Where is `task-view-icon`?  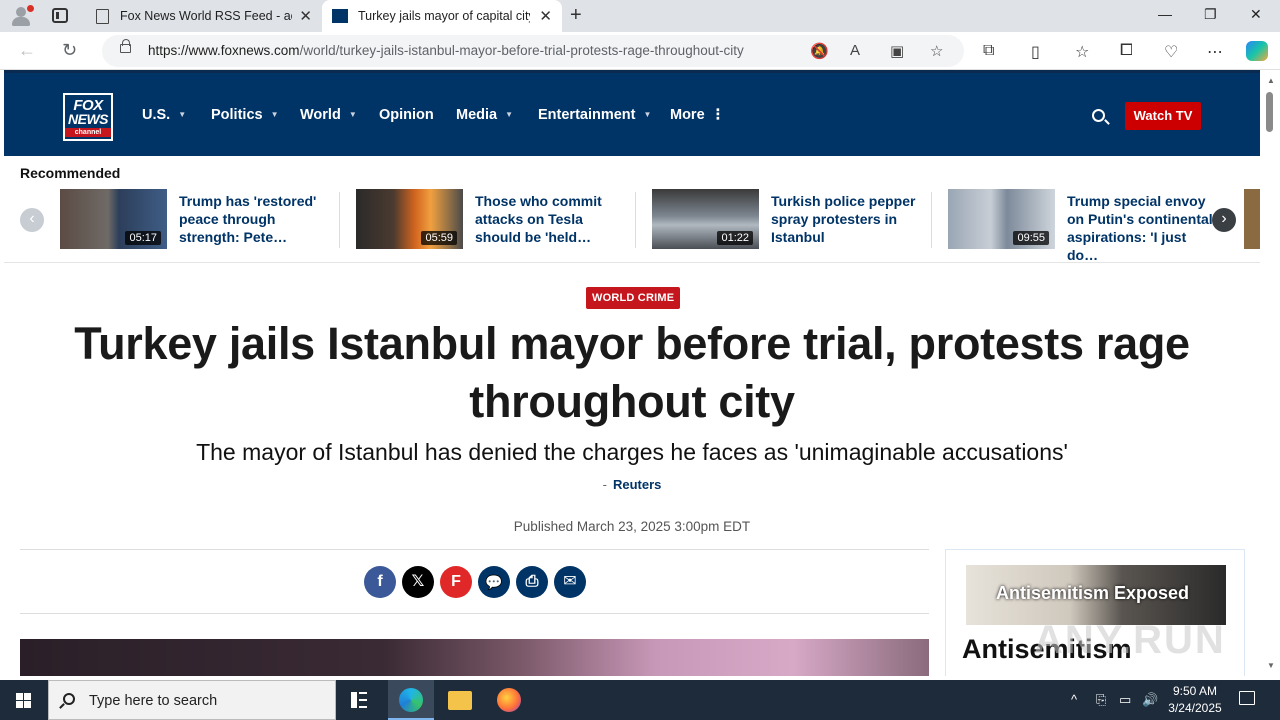
task-view-icon is located at coordinates (359, 700).